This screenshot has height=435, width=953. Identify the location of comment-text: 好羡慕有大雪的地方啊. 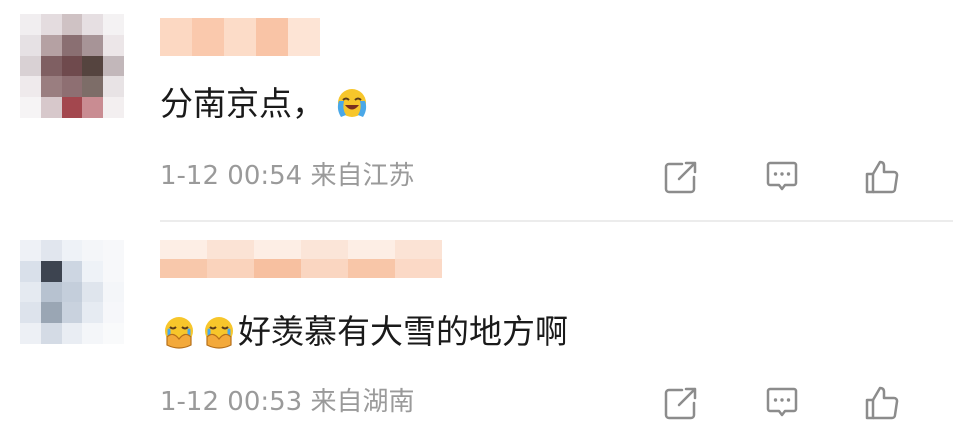
(364, 332).